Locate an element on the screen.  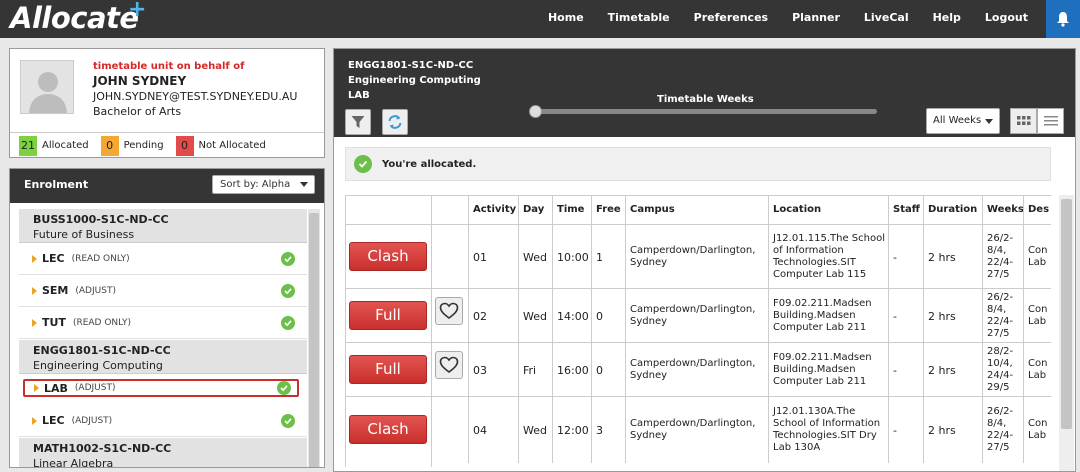
unit-code: MATH1002-S1C-ND-CC is located at coordinates (102, 448).